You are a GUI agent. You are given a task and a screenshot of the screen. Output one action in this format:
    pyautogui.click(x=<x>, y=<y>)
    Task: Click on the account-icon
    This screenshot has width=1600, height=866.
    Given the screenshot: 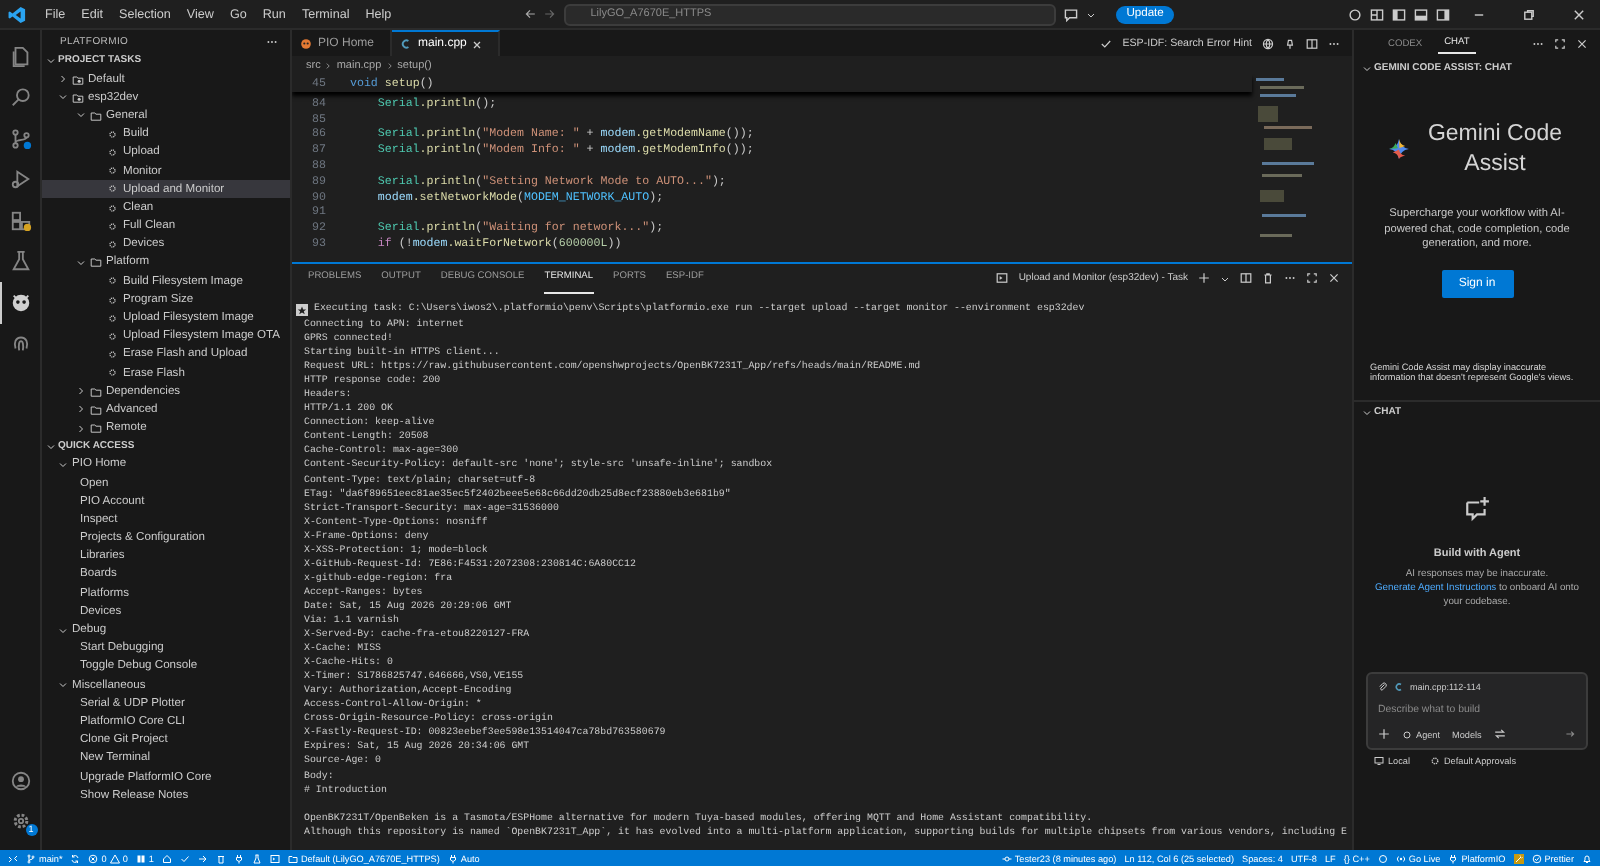 What is the action you would take?
    pyautogui.click(x=20, y=781)
    